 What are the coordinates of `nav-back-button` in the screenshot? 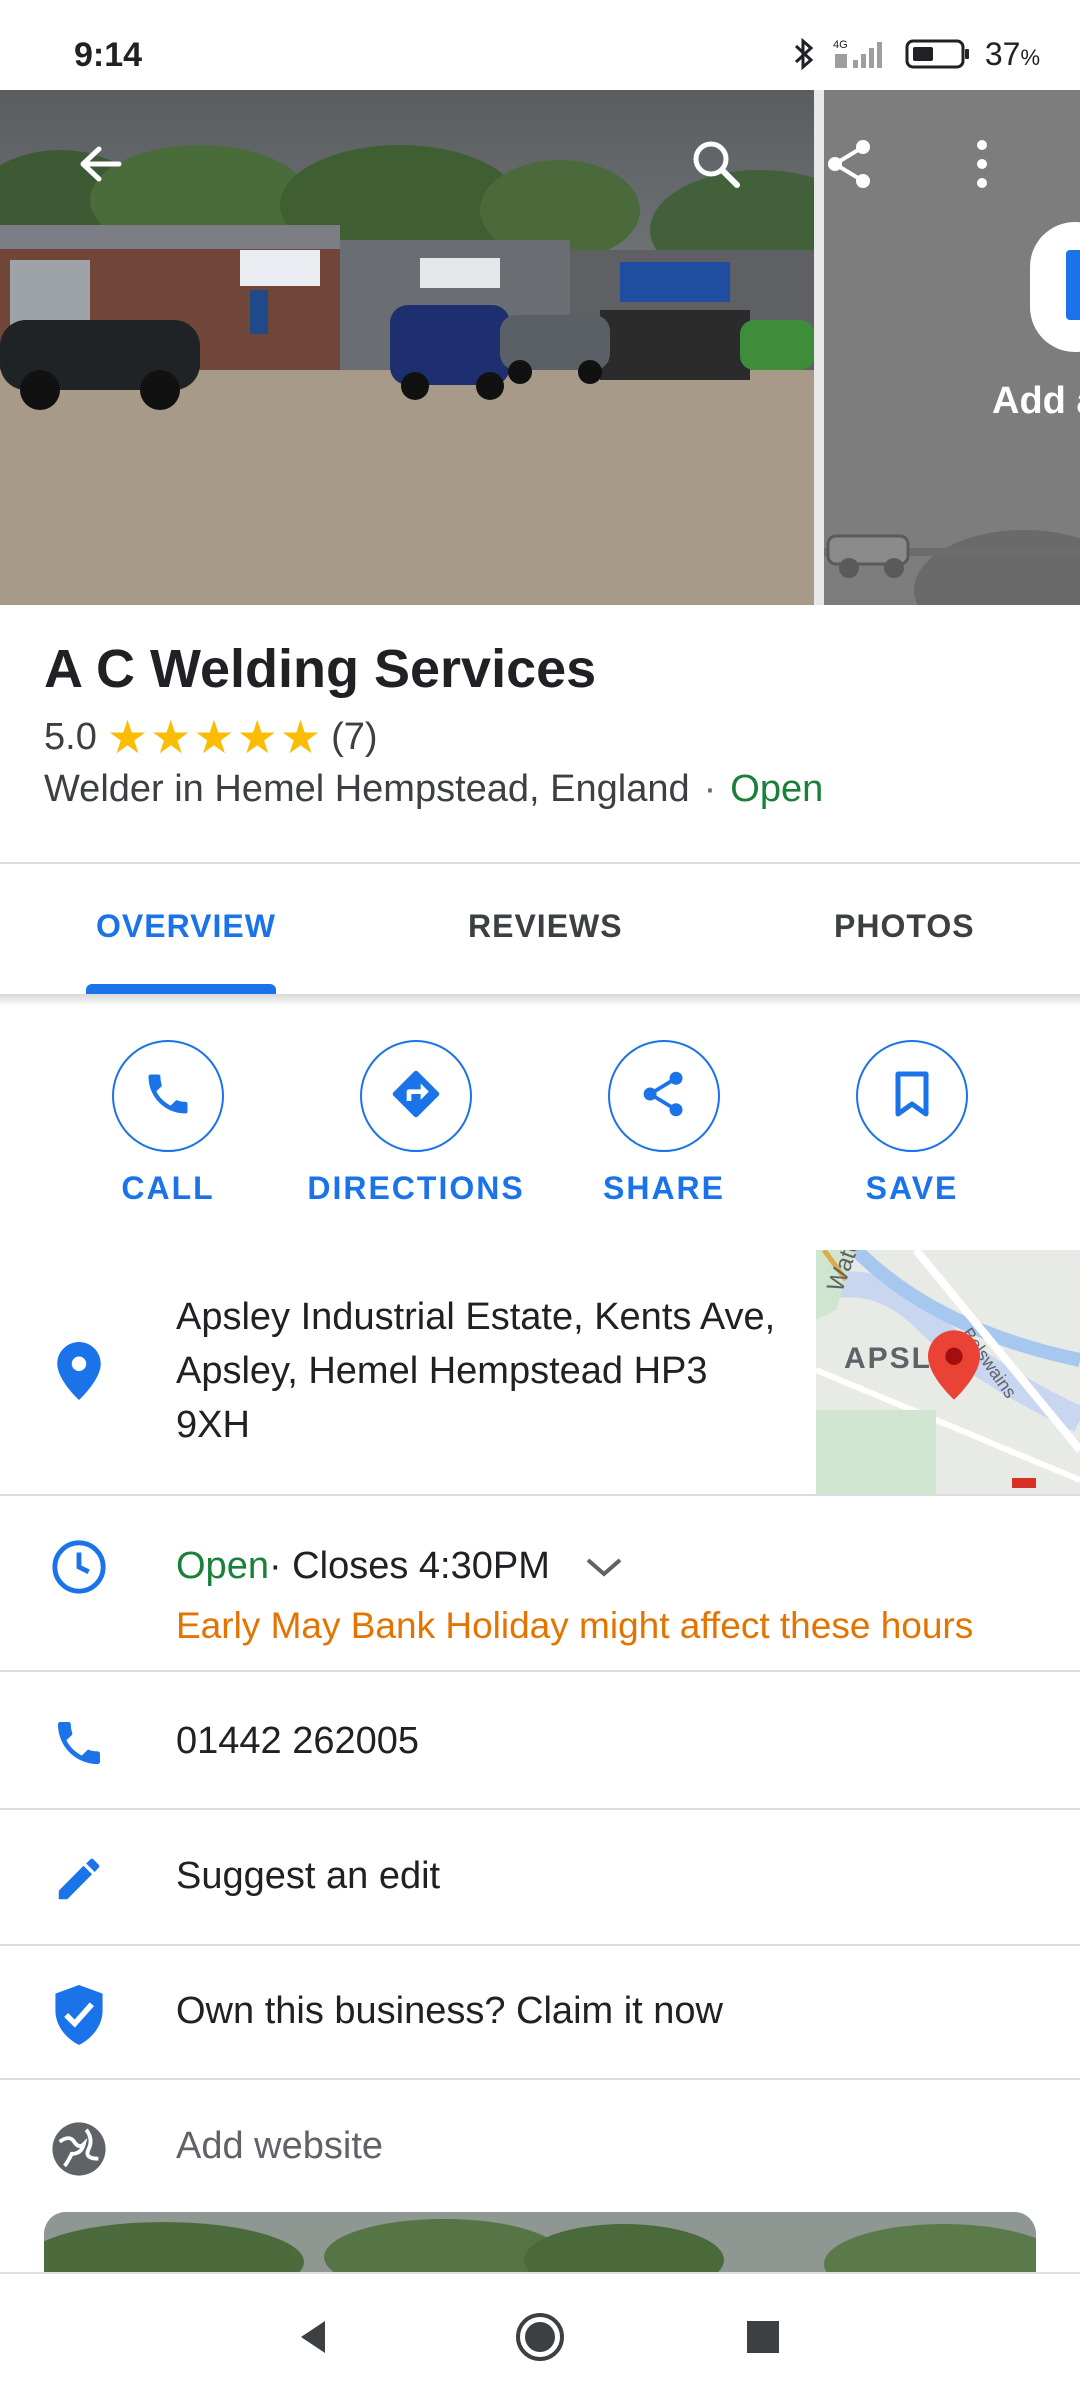 It's located at (313, 2339).